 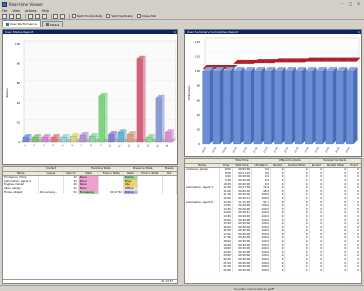 I want to click on menu-view: View, so click(x=16, y=11).